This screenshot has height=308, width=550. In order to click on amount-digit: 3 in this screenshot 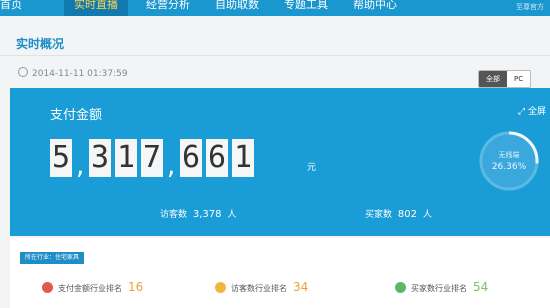, I will do `click(100, 158)`.